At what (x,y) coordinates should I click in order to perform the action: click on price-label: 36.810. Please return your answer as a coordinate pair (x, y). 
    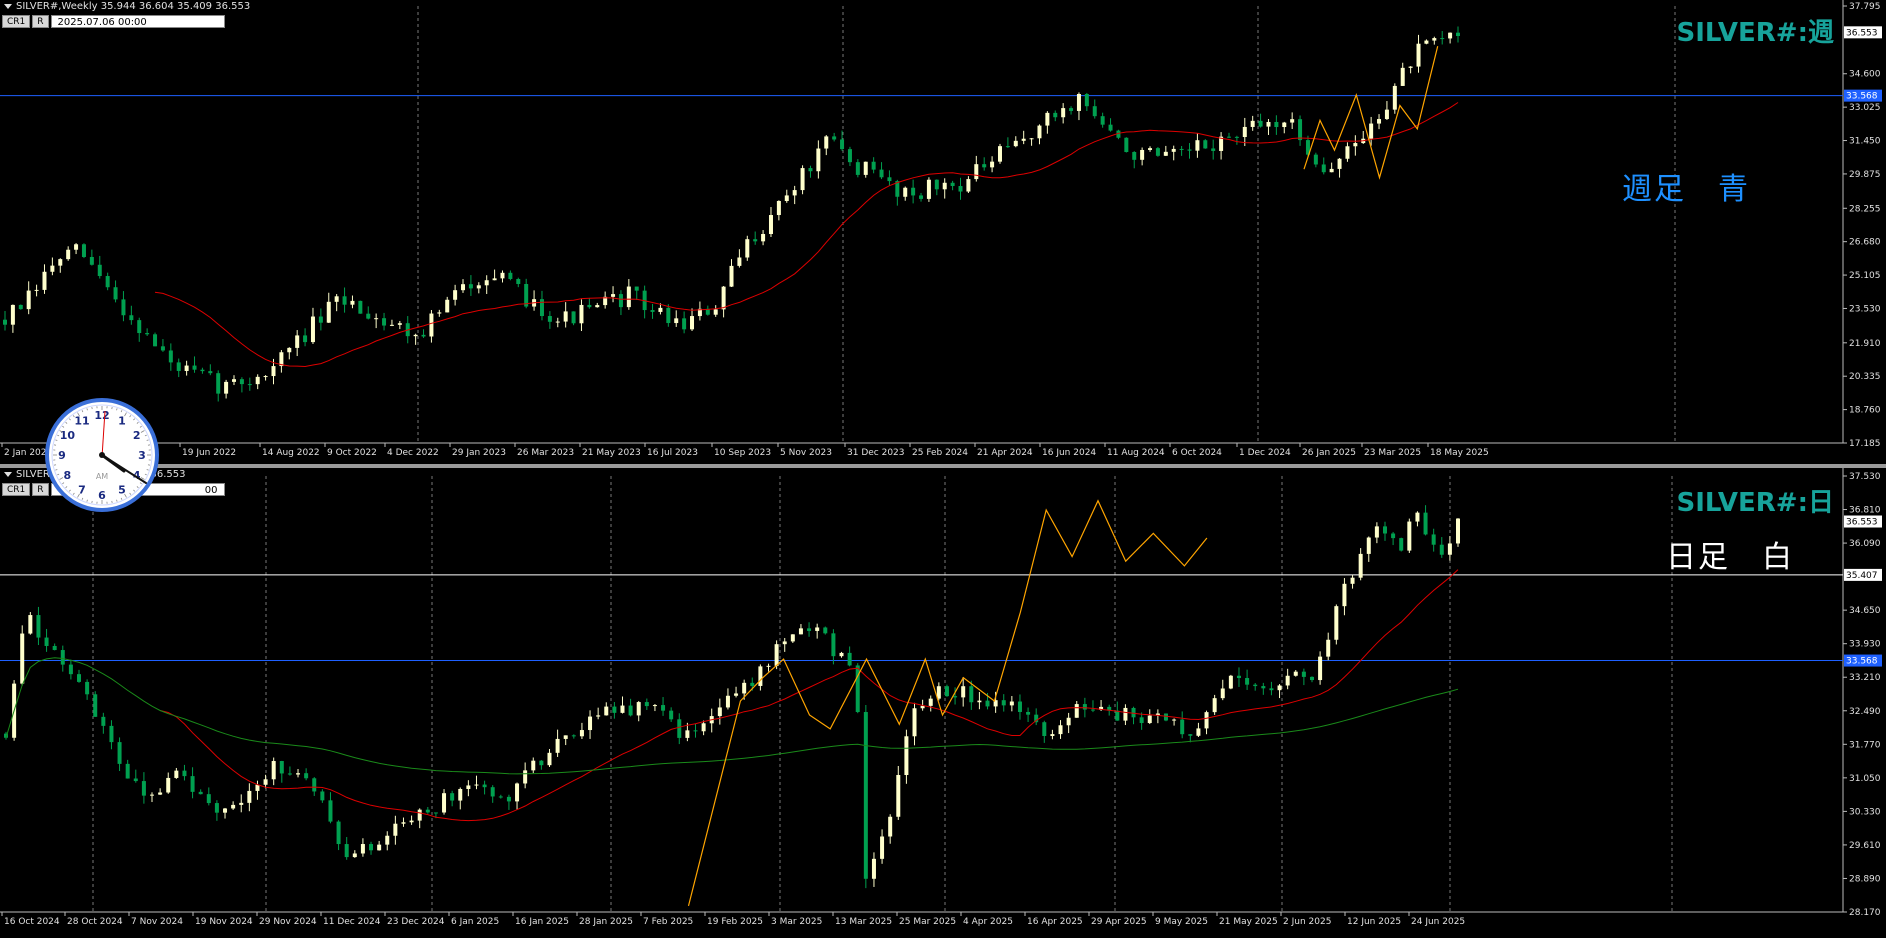
    Looking at the image, I should click on (1865, 511).